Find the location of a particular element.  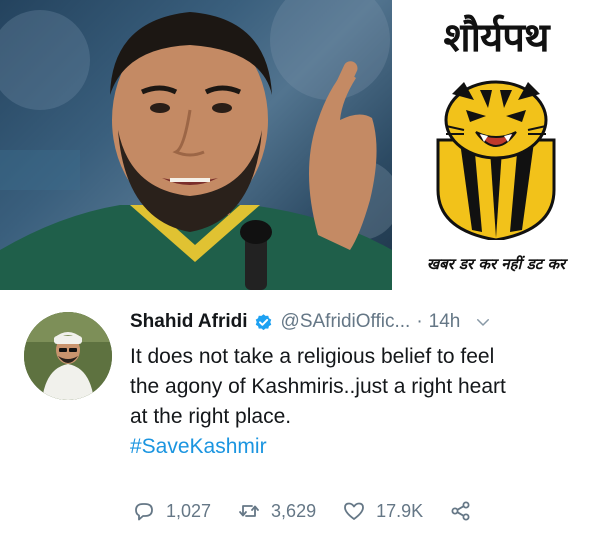

chevron-down-icon is located at coordinates (483, 322).